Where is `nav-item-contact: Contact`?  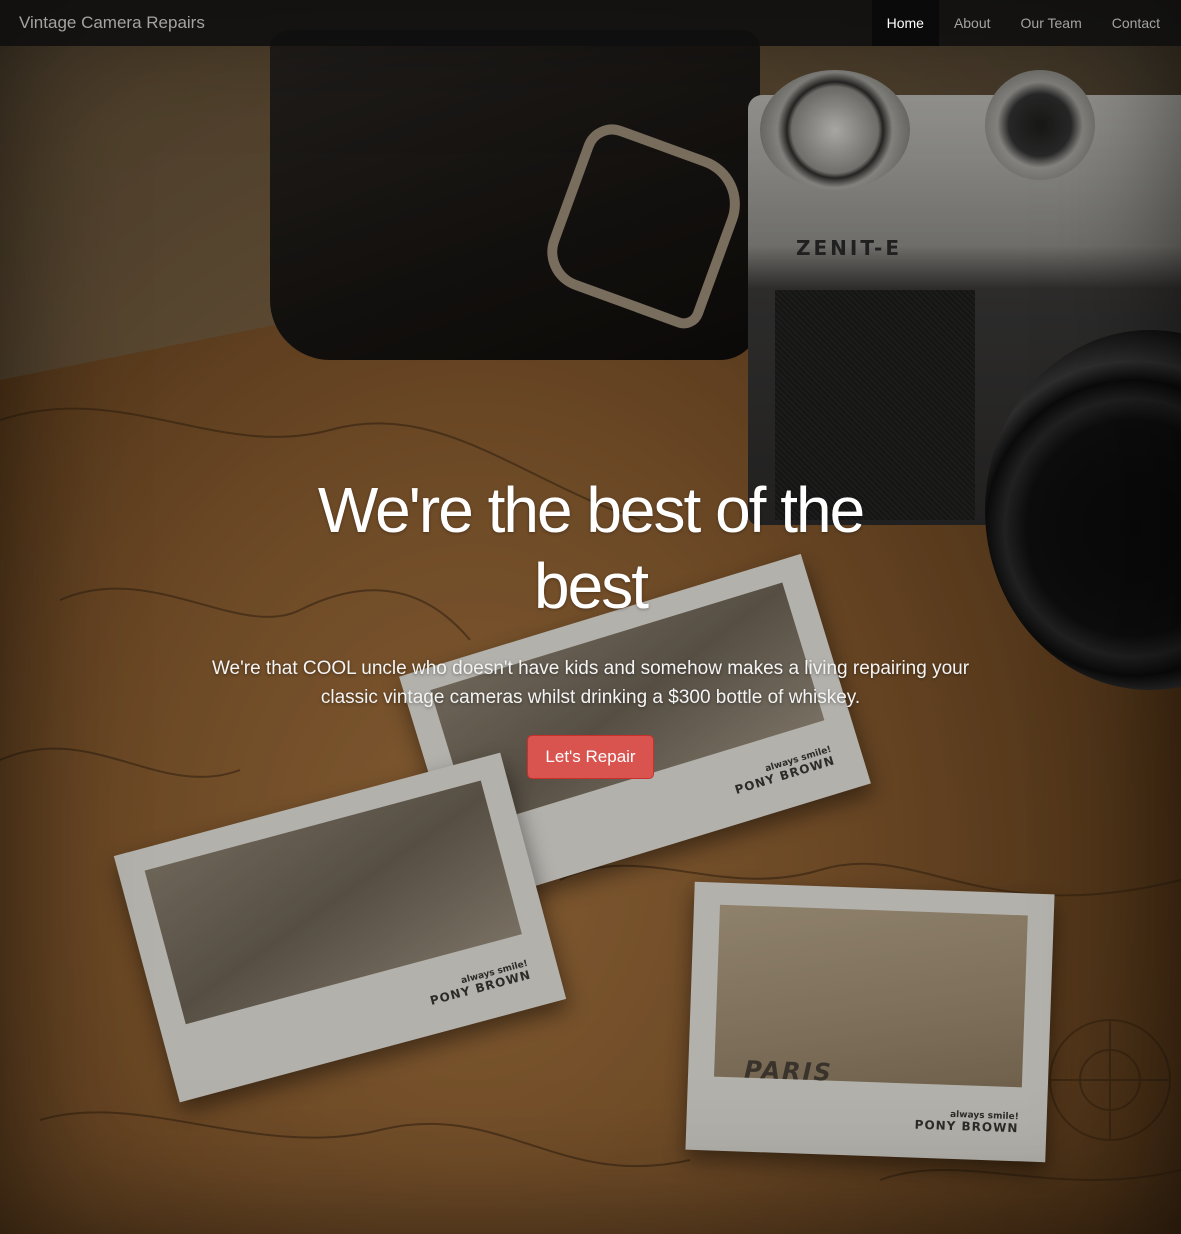 nav-item-contact: Contact is located at coordinates (1136, 23).